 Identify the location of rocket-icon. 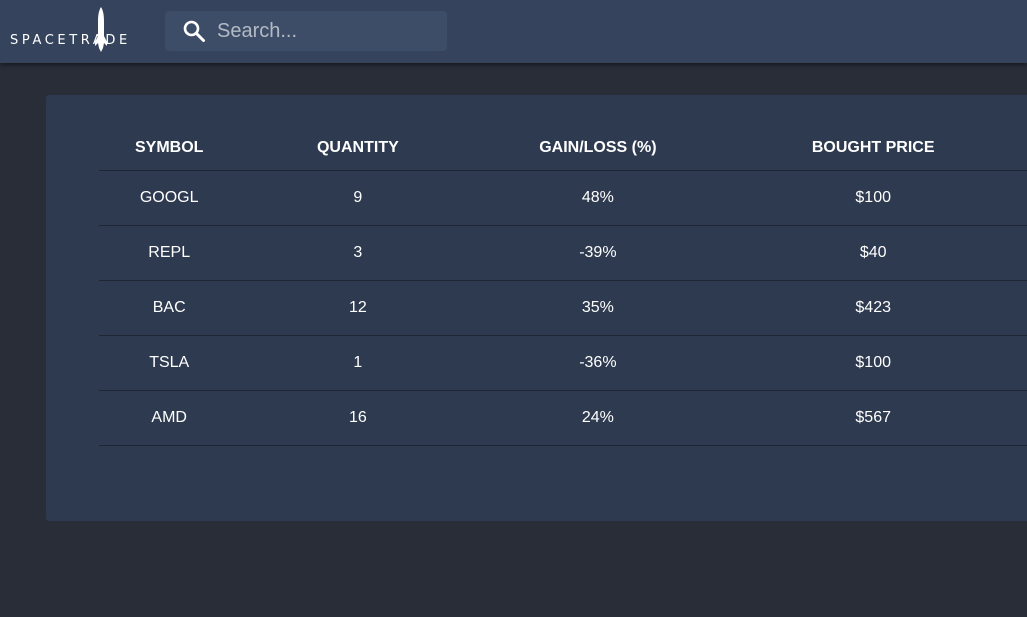
(101, 29).